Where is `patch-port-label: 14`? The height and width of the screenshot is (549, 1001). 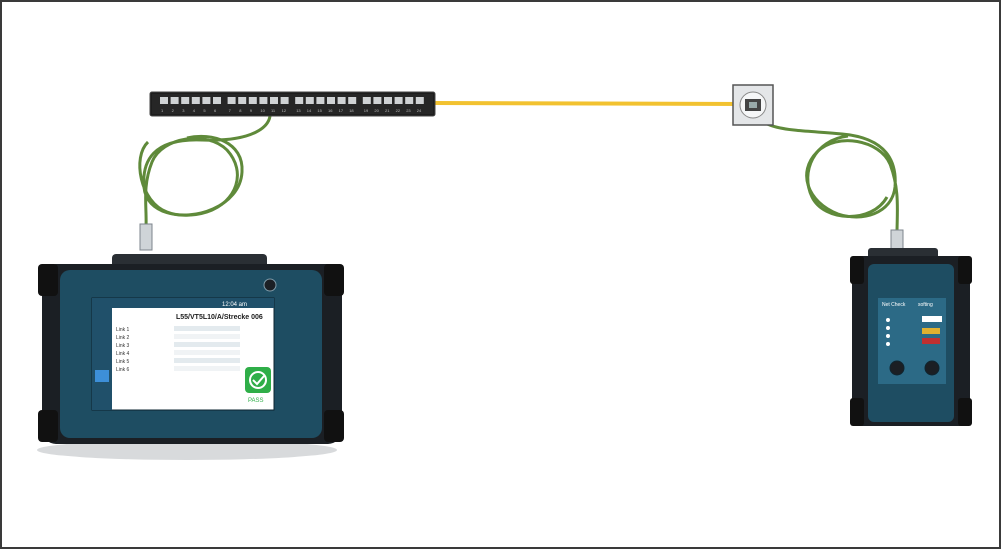 patch-port-label: 14 is located at coordinates (309, 110).